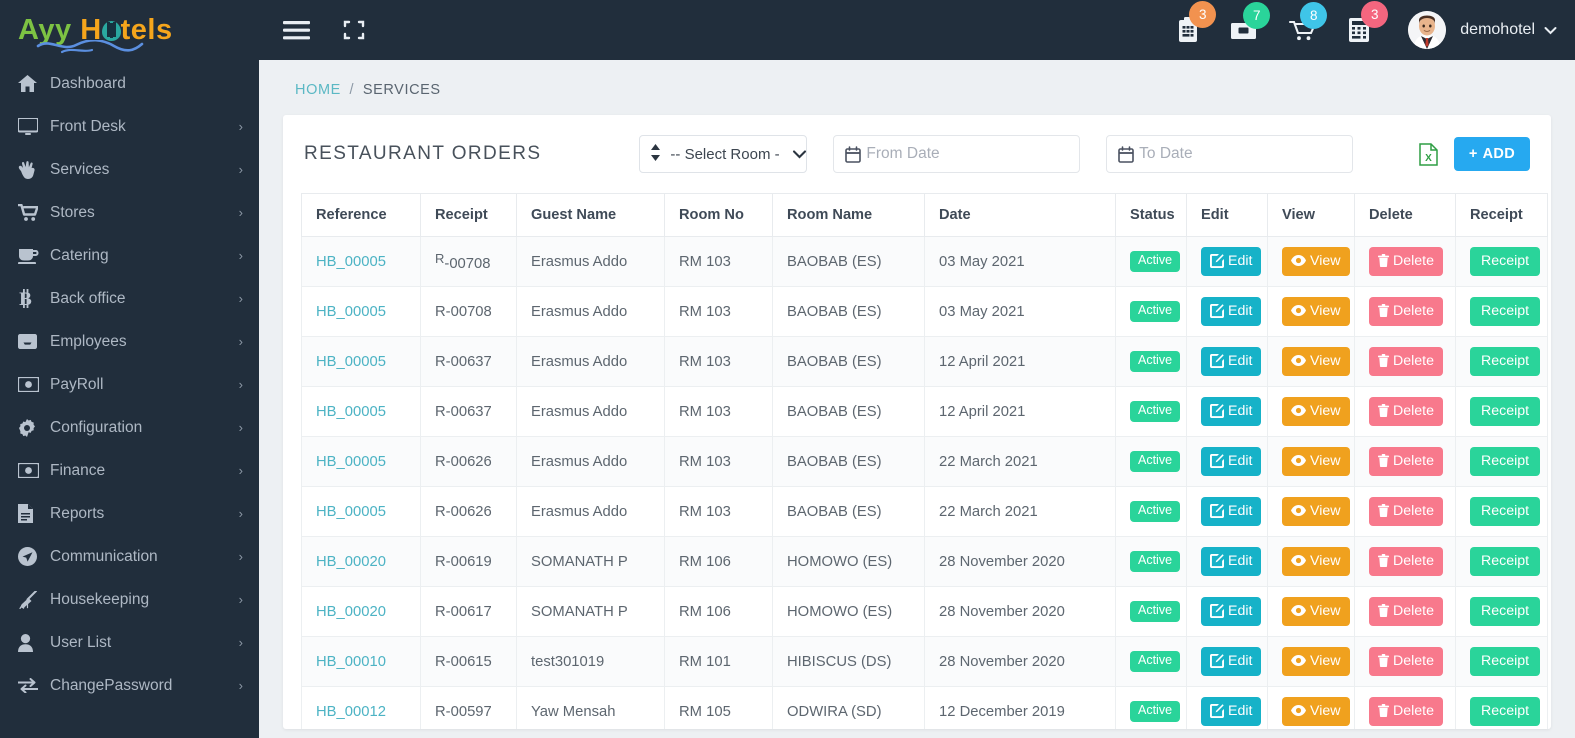 The image size is (1575, 738). Describe the element at coordinates (129, 30) in the screenshot. I see `app-logo: Ayy Htels` at that location.